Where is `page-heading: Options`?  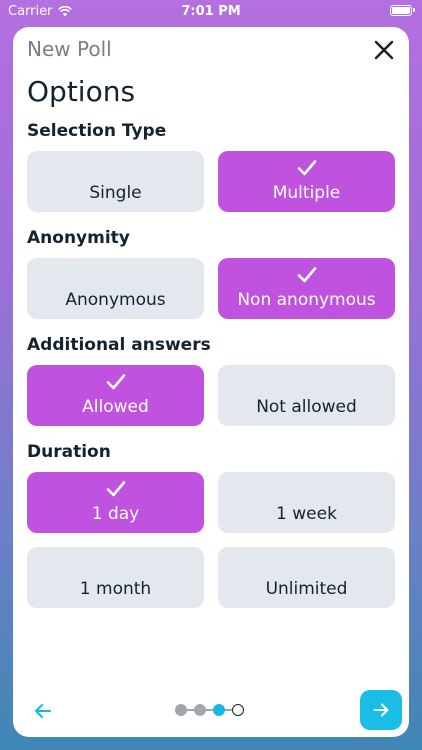
page-heading: Options is located at coordinates (81, 91).